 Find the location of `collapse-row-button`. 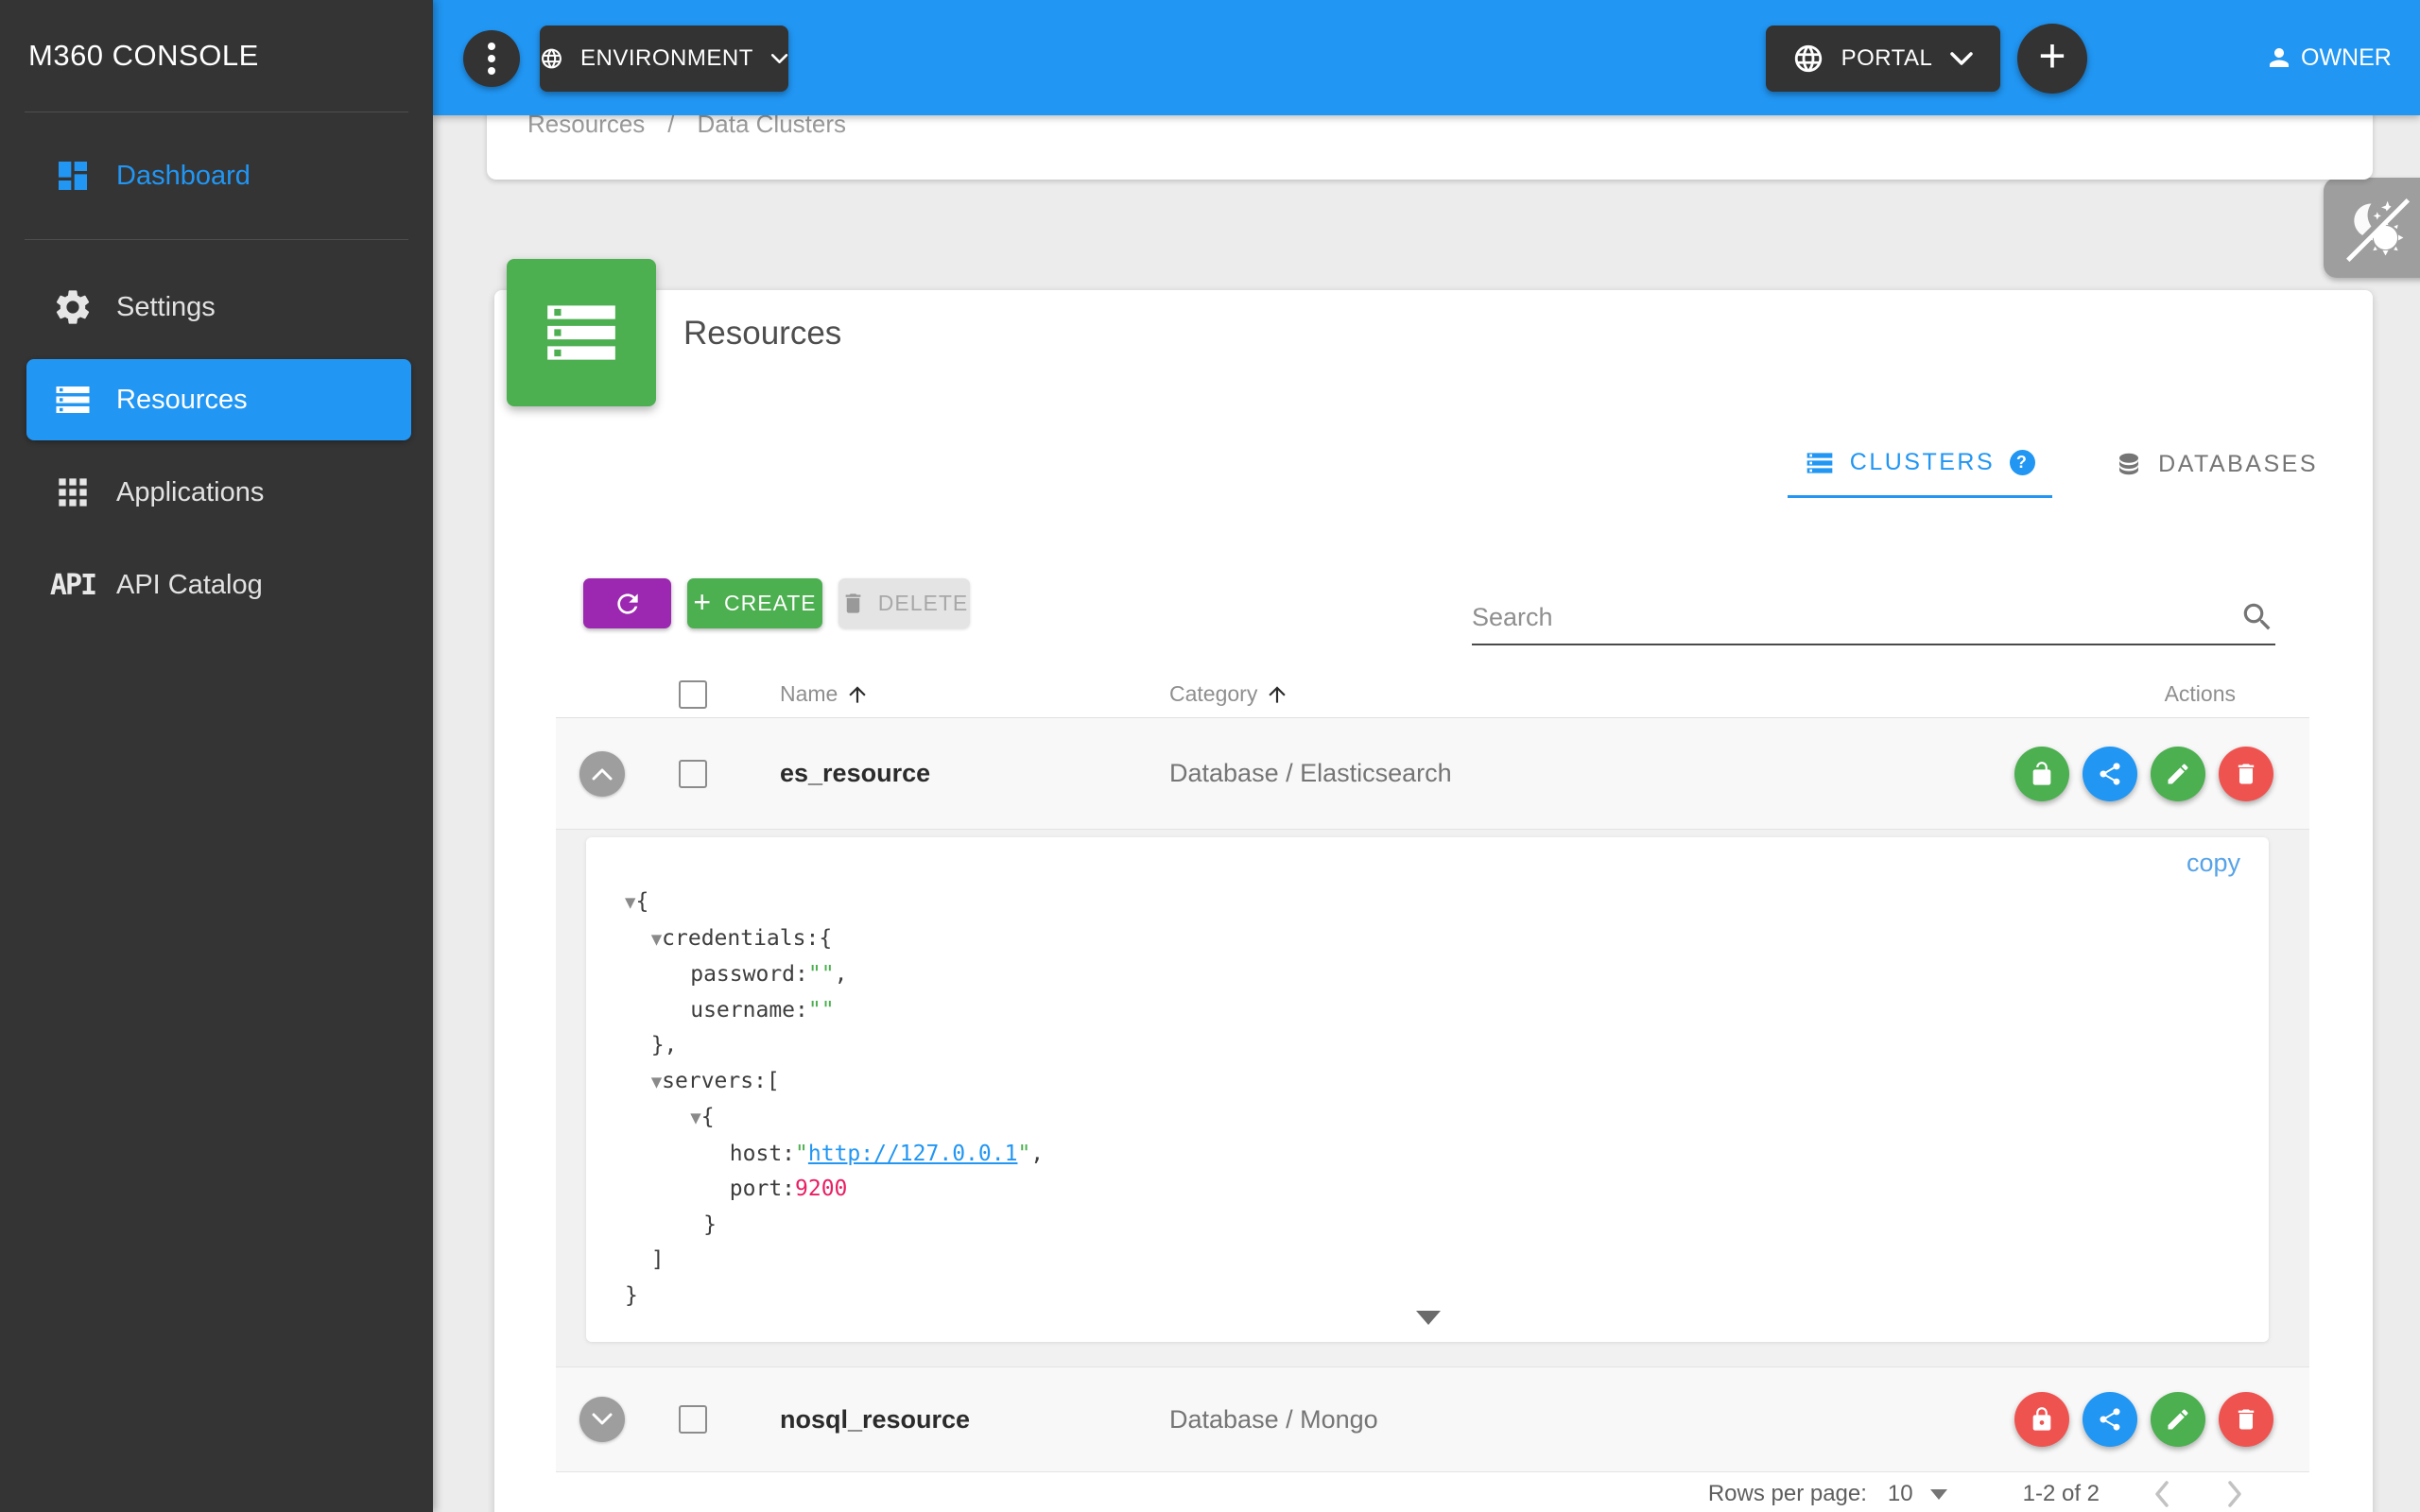

collapse-row-button is located at coordinates (602, 773).